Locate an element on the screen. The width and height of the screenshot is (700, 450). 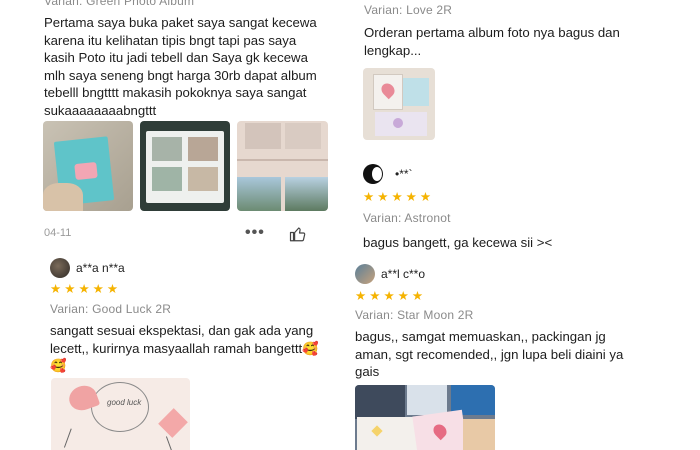
thumb-up-icon is located at coordinates (297, 234).